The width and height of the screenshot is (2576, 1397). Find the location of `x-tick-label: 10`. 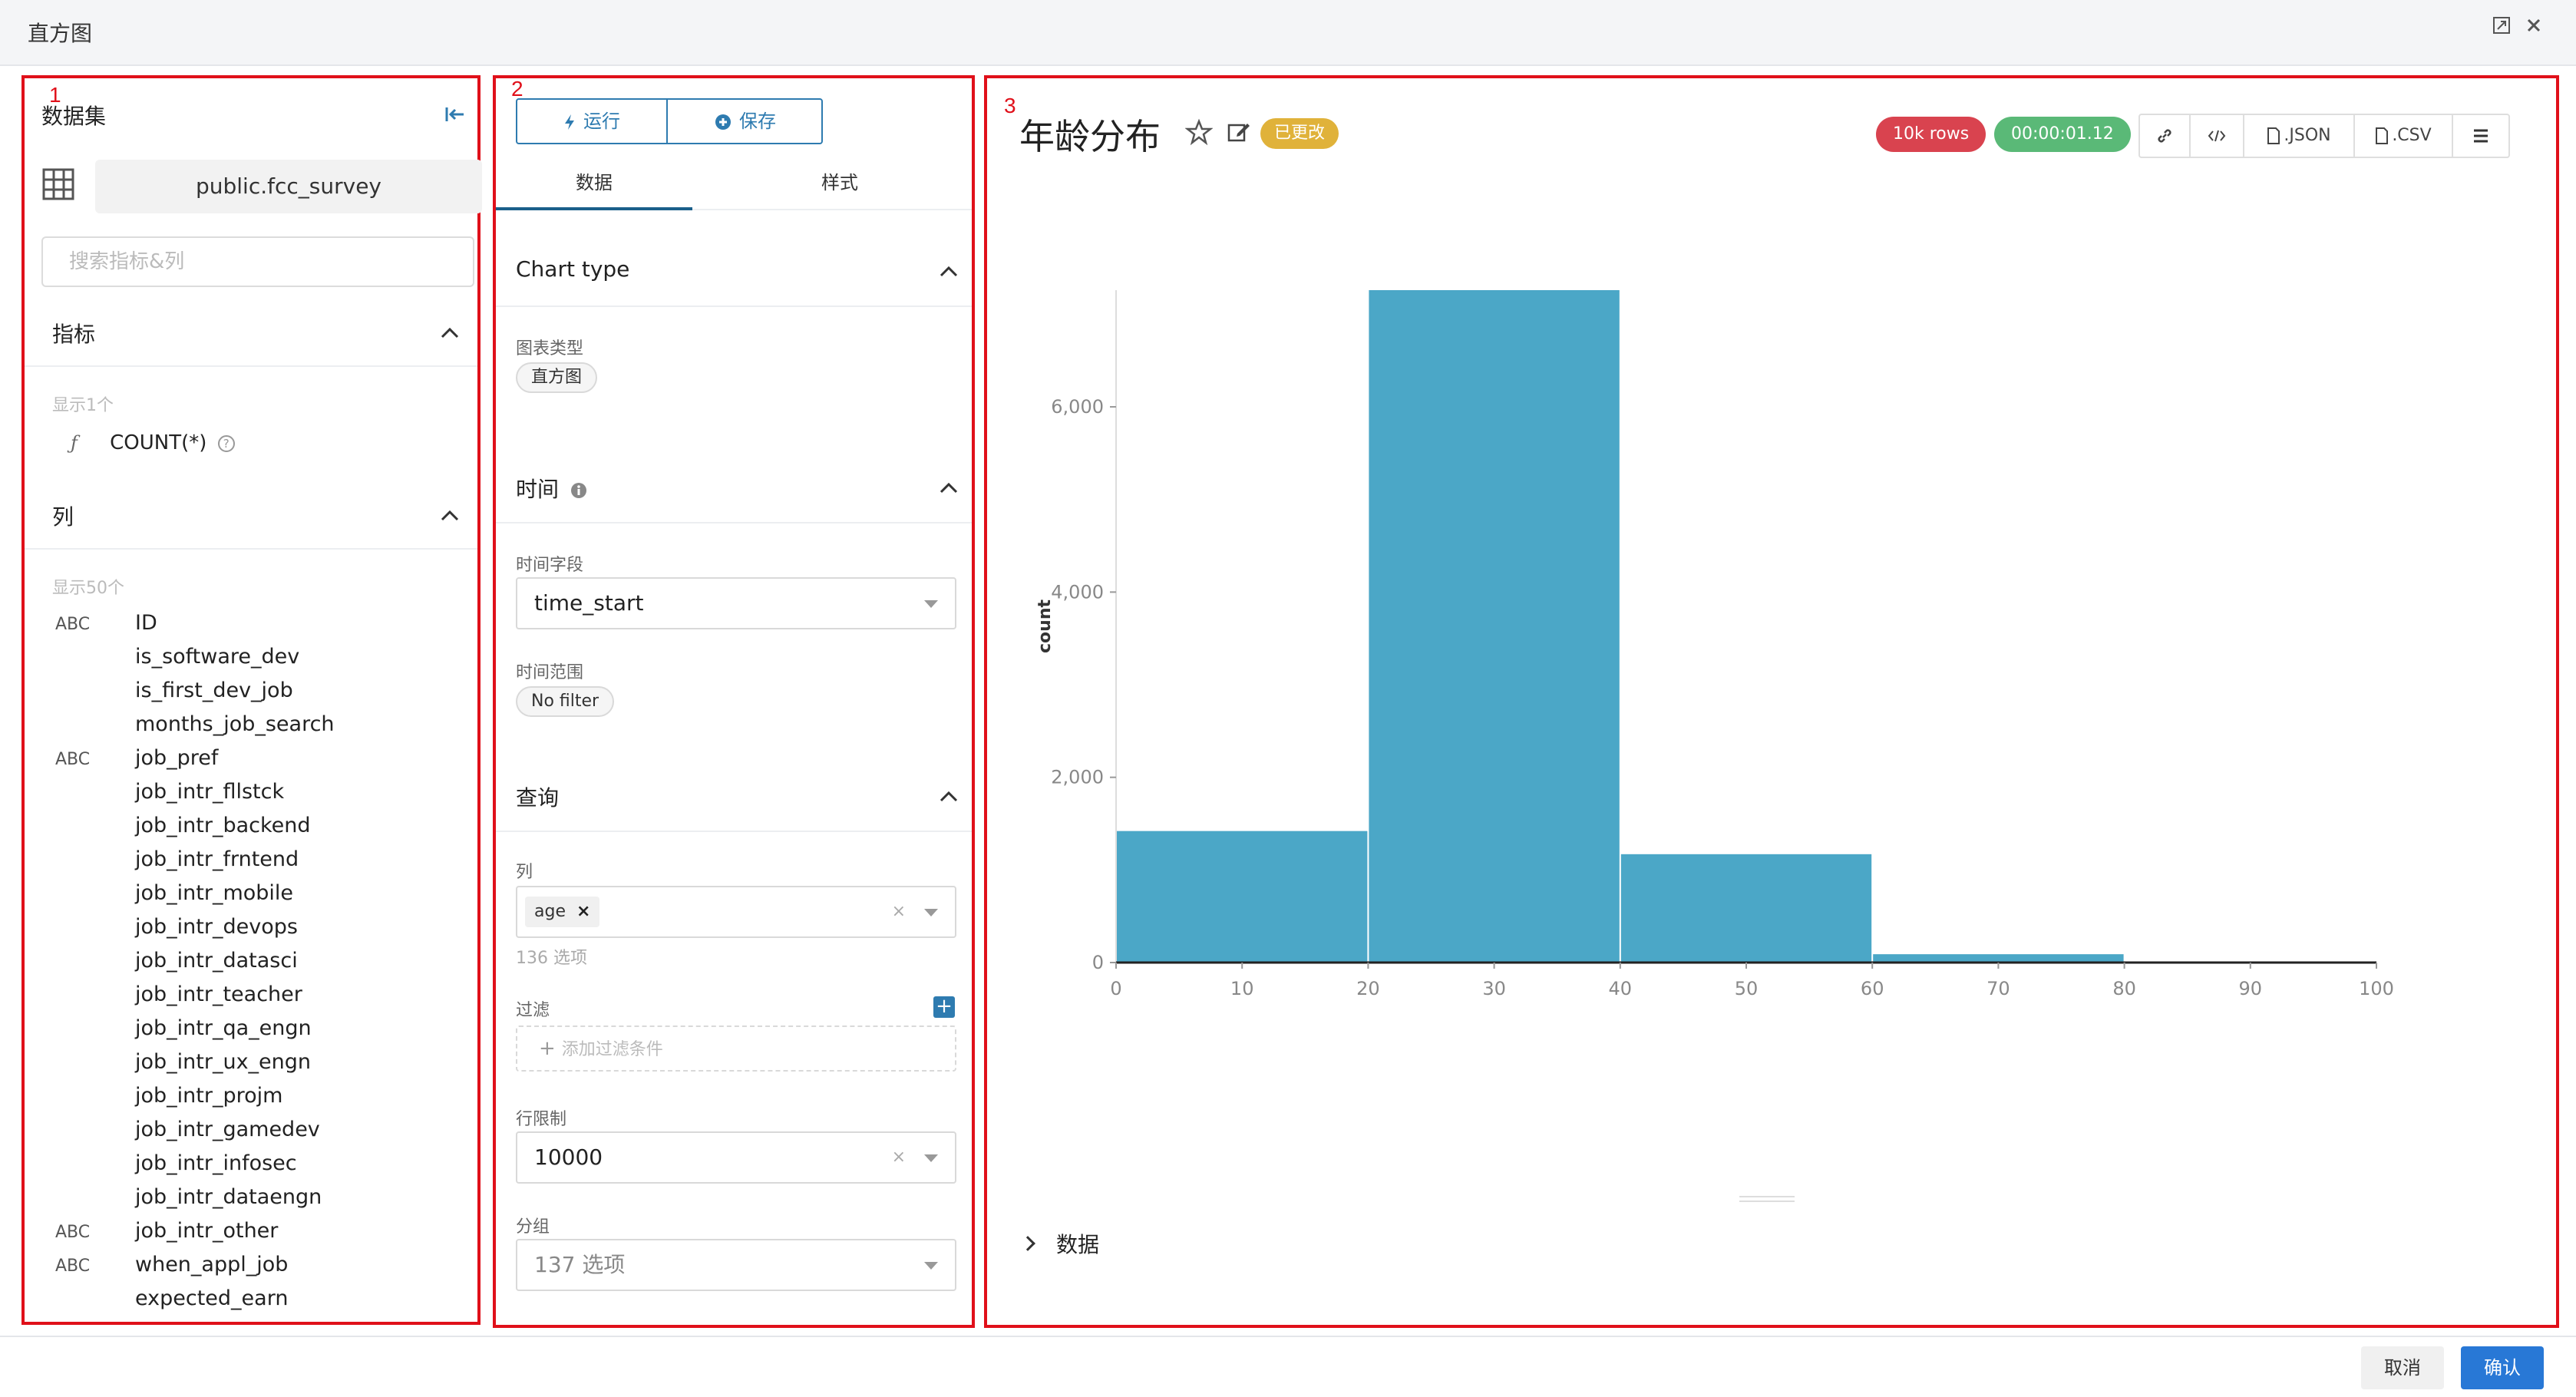

x-tick-label: 10 is located at coordinates (1242, 989).